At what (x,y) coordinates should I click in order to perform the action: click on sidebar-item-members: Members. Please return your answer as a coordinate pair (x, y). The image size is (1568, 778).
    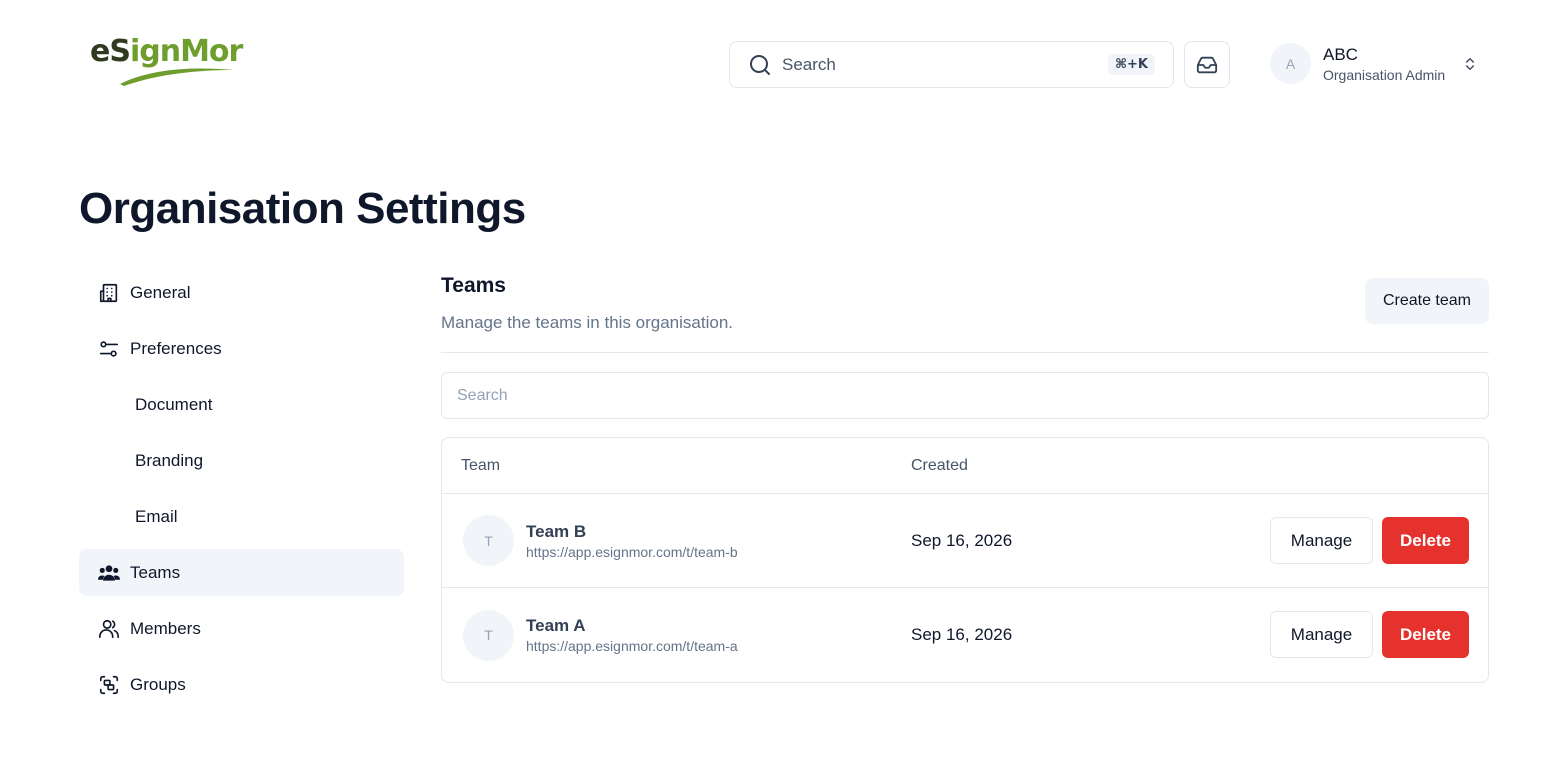
    Looking at the image, I should click on (241, 628).